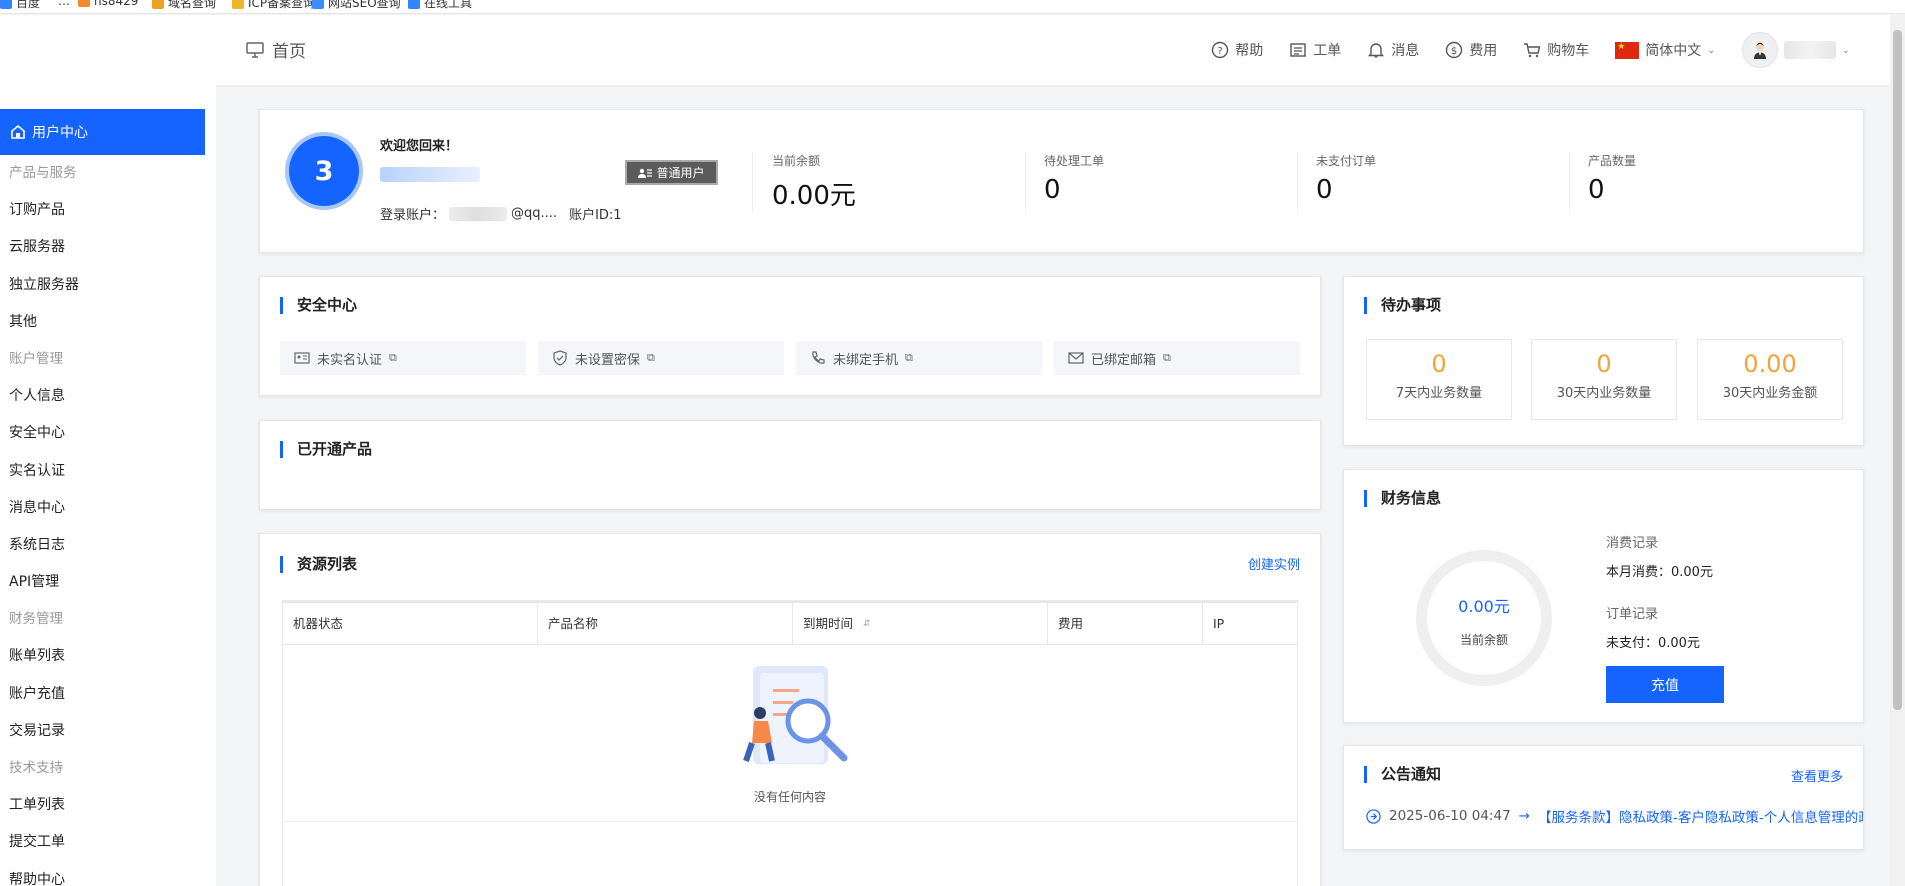 Image resolution: width=1905 pixels, height=886 pixels. Describe the element at coordinates (109, 285) in the screenshot. I see `sidebar-item-dedicated-server: 独立服务器` at that location.